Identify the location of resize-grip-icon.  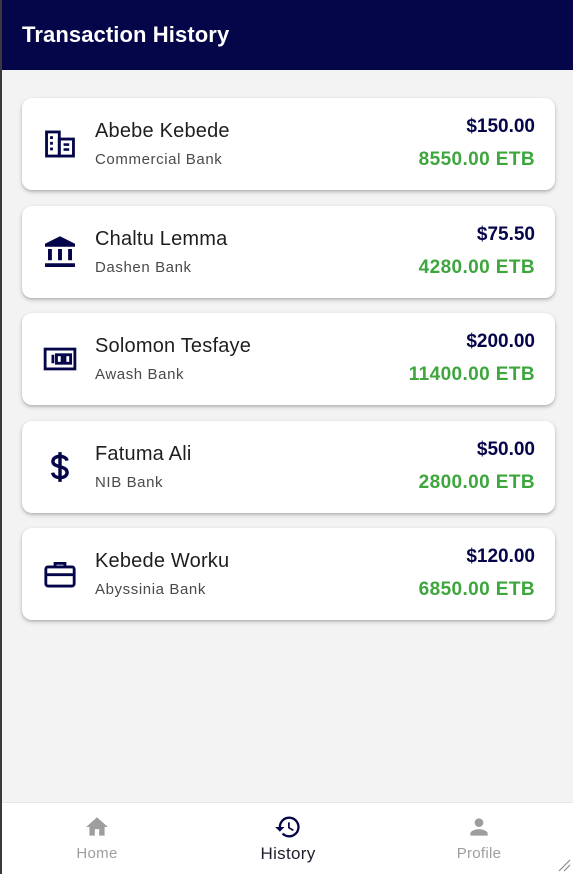
(564, 865).